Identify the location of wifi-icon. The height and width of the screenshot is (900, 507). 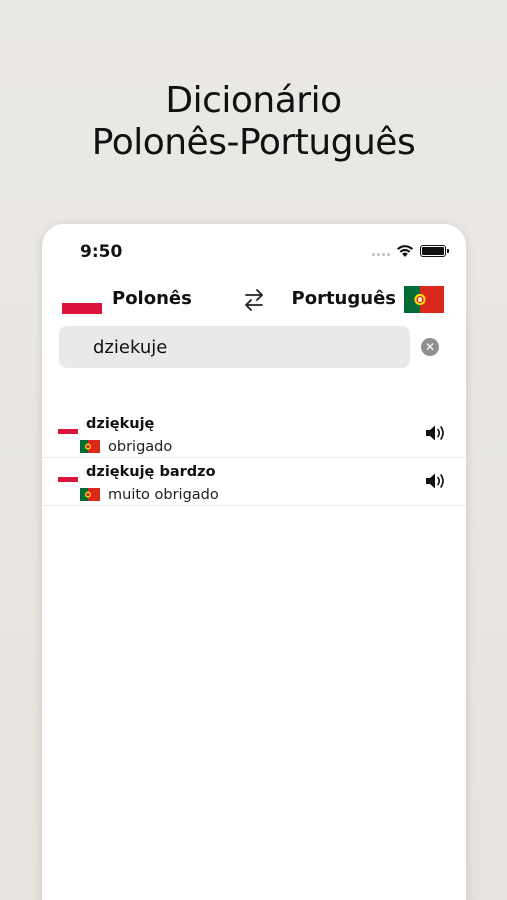
(405, 251).